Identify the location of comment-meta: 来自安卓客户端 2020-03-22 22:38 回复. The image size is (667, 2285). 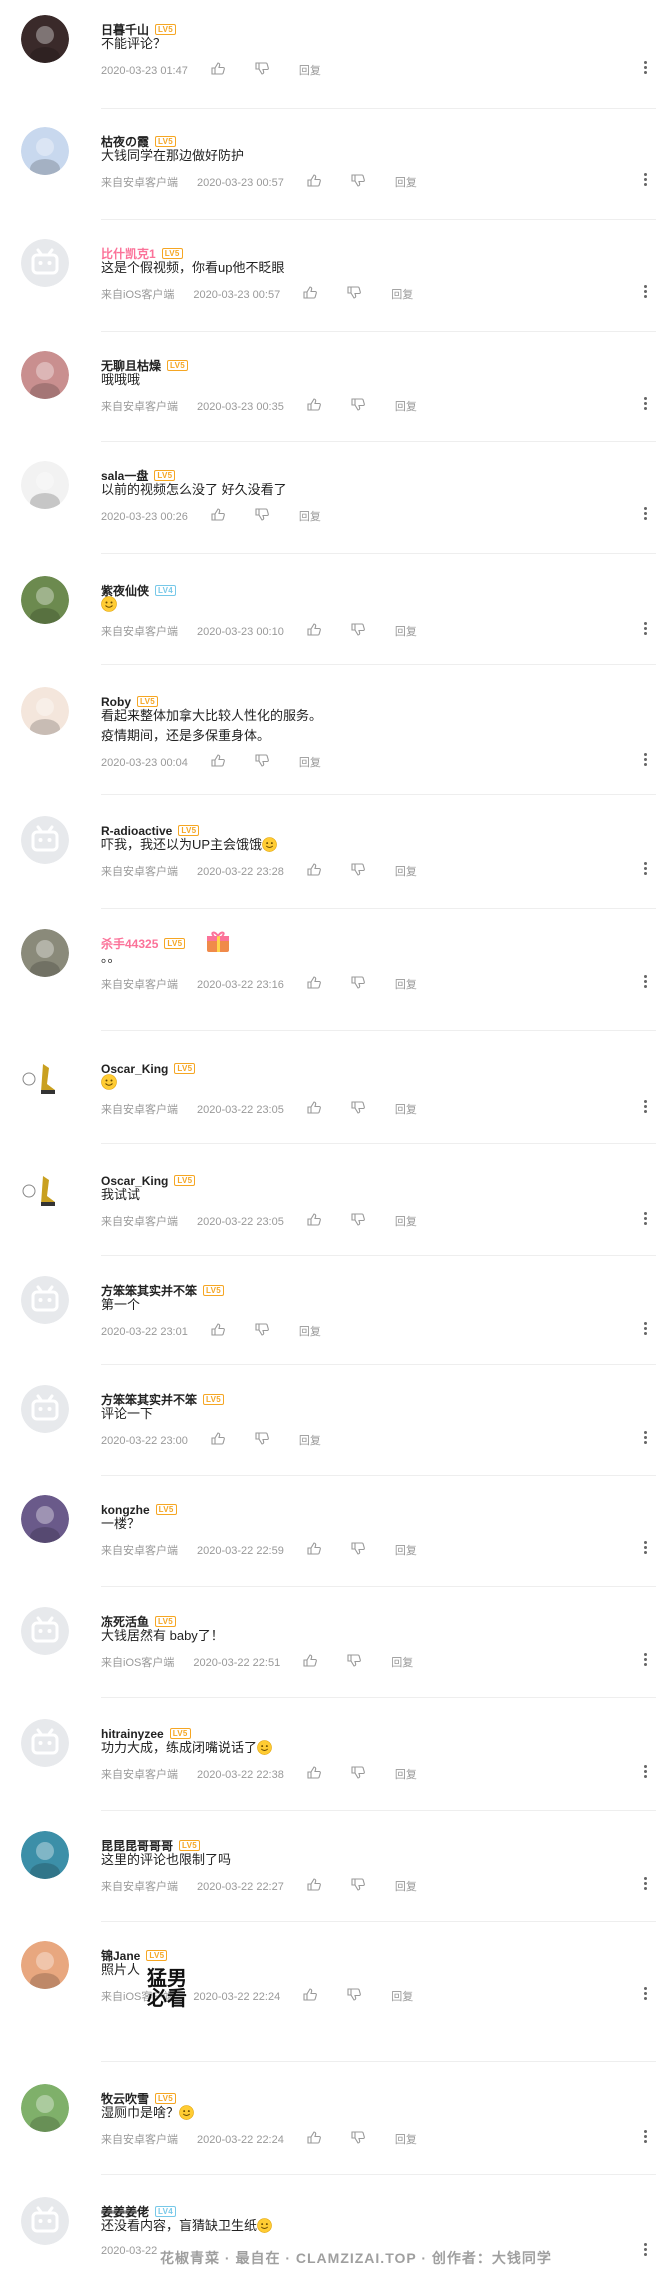
(259, 1774).